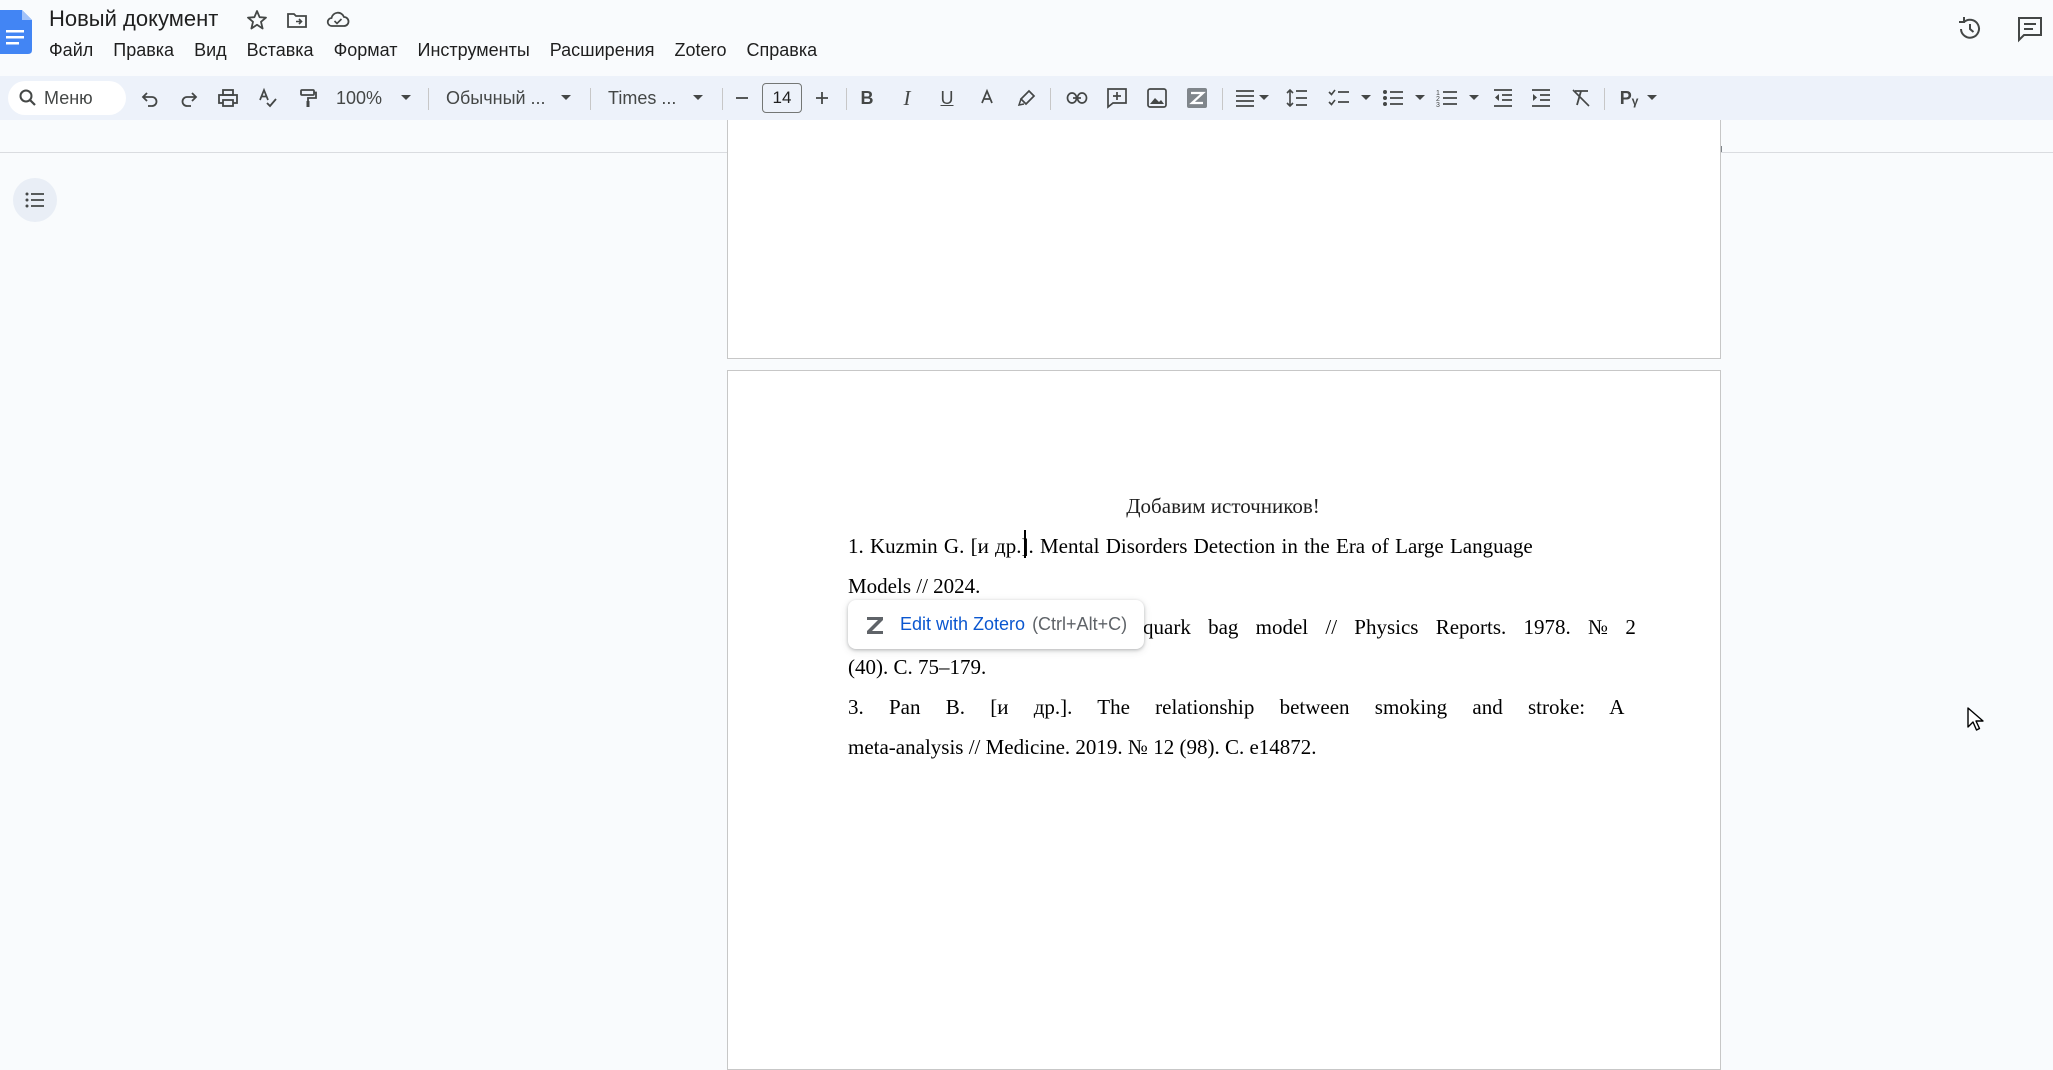 Image resolution: width=2053 pixels, height=1070 pixels. Describe the element at coordinates (16, 32) in the screenshot. I see `docs-logo-icon` at that location.